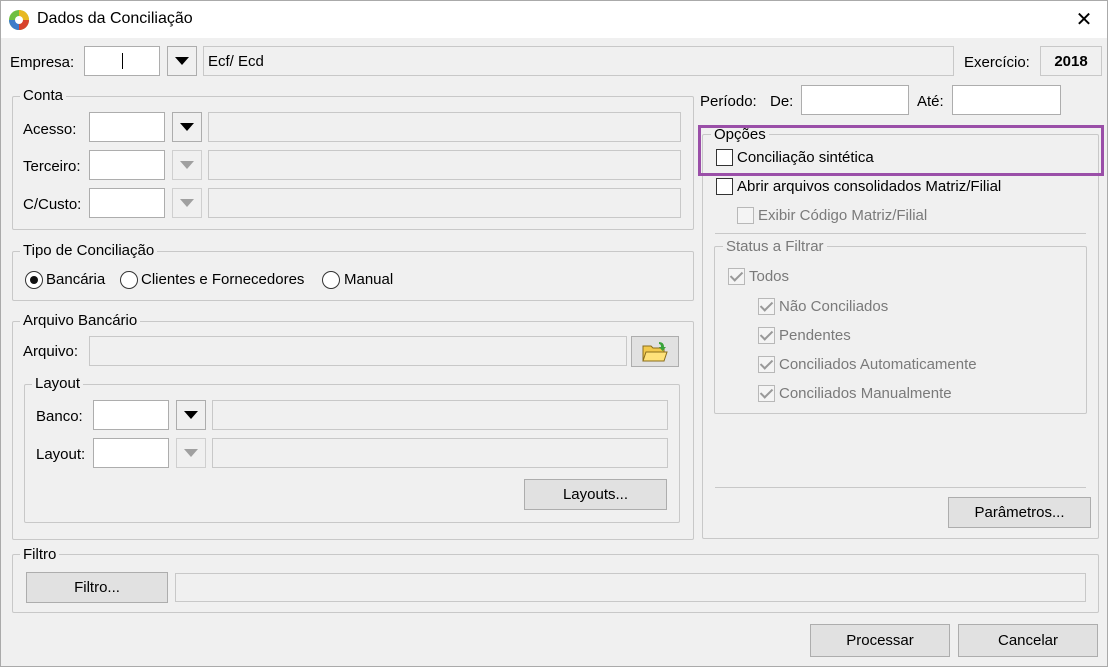 Image resolution: width=1108 pixels, height=667 pixels. I want to click on text-cursor, so click(122, 61).